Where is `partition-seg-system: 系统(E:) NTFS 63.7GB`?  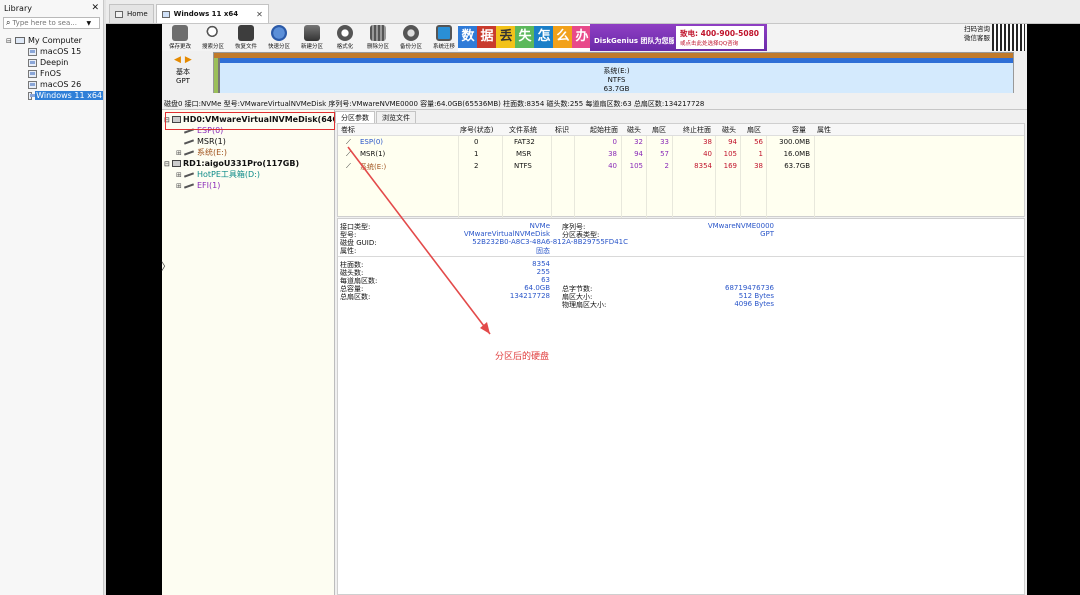
partition-seg-system: 系统(E:) NTFS 63.7GB is located at coordinates (616, 75).